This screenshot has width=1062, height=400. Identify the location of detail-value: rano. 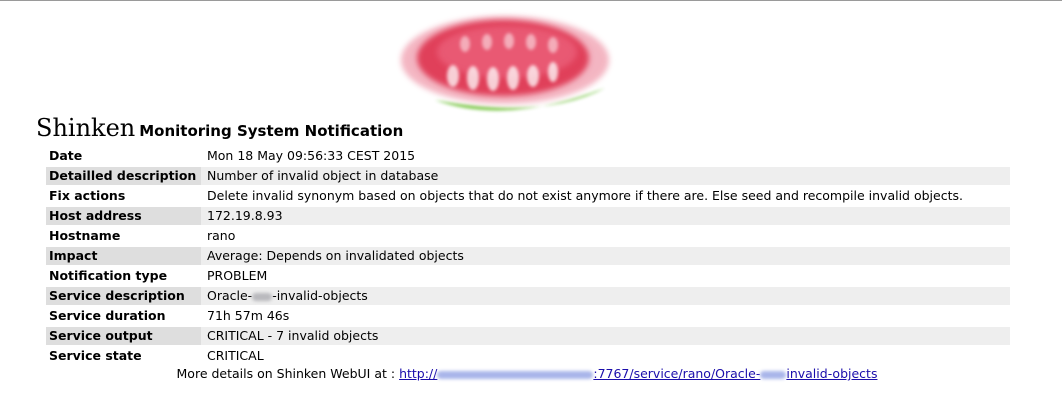
(221, 235).